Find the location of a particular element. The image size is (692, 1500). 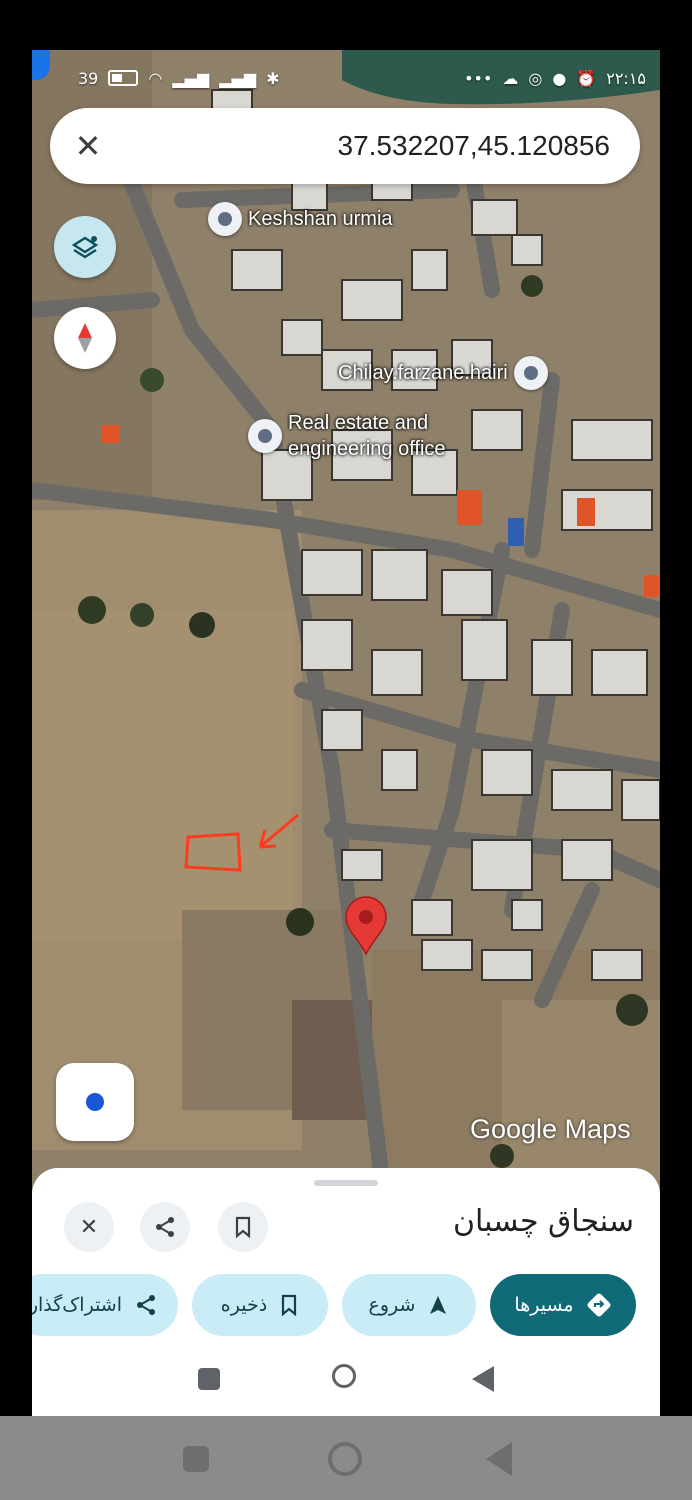

my-location-button is located at coordinates (95, 1102).